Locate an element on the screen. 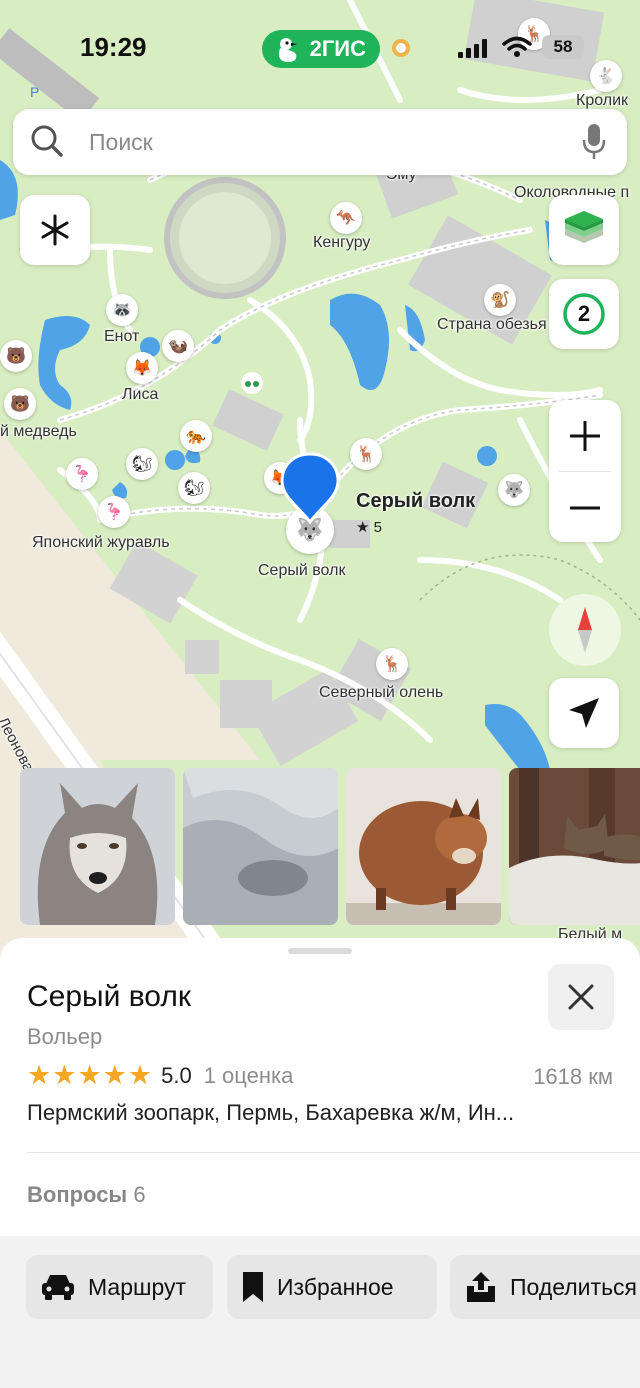 The width and height of the screenshot is (640, 1388). map-label-medved: й медведь is located at coordinates (38, 431).